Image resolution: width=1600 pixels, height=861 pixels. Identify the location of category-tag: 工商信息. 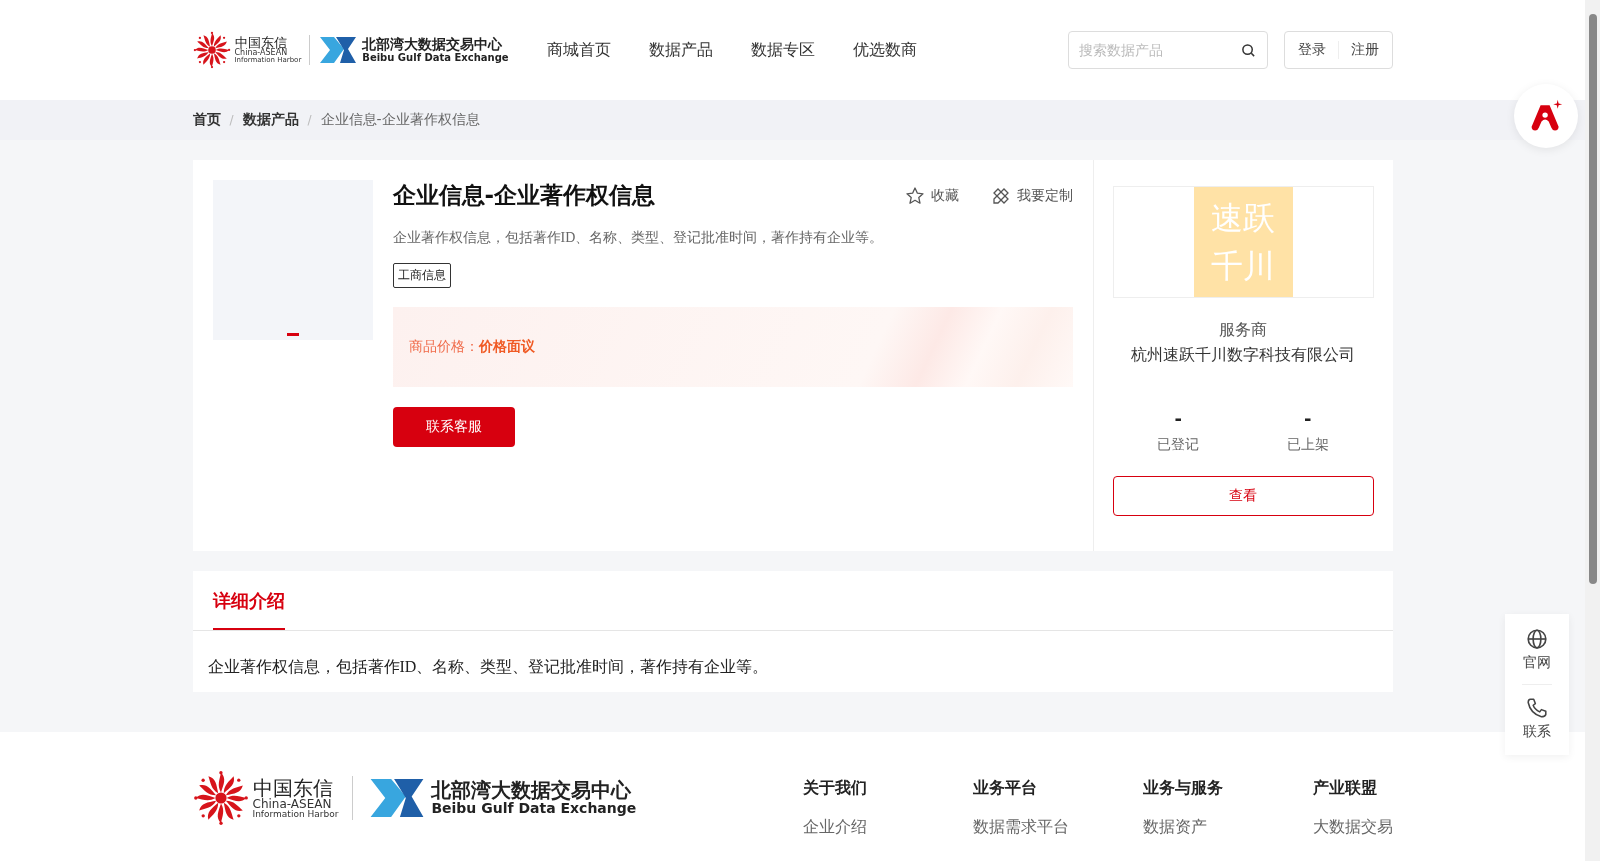
(421, 275).